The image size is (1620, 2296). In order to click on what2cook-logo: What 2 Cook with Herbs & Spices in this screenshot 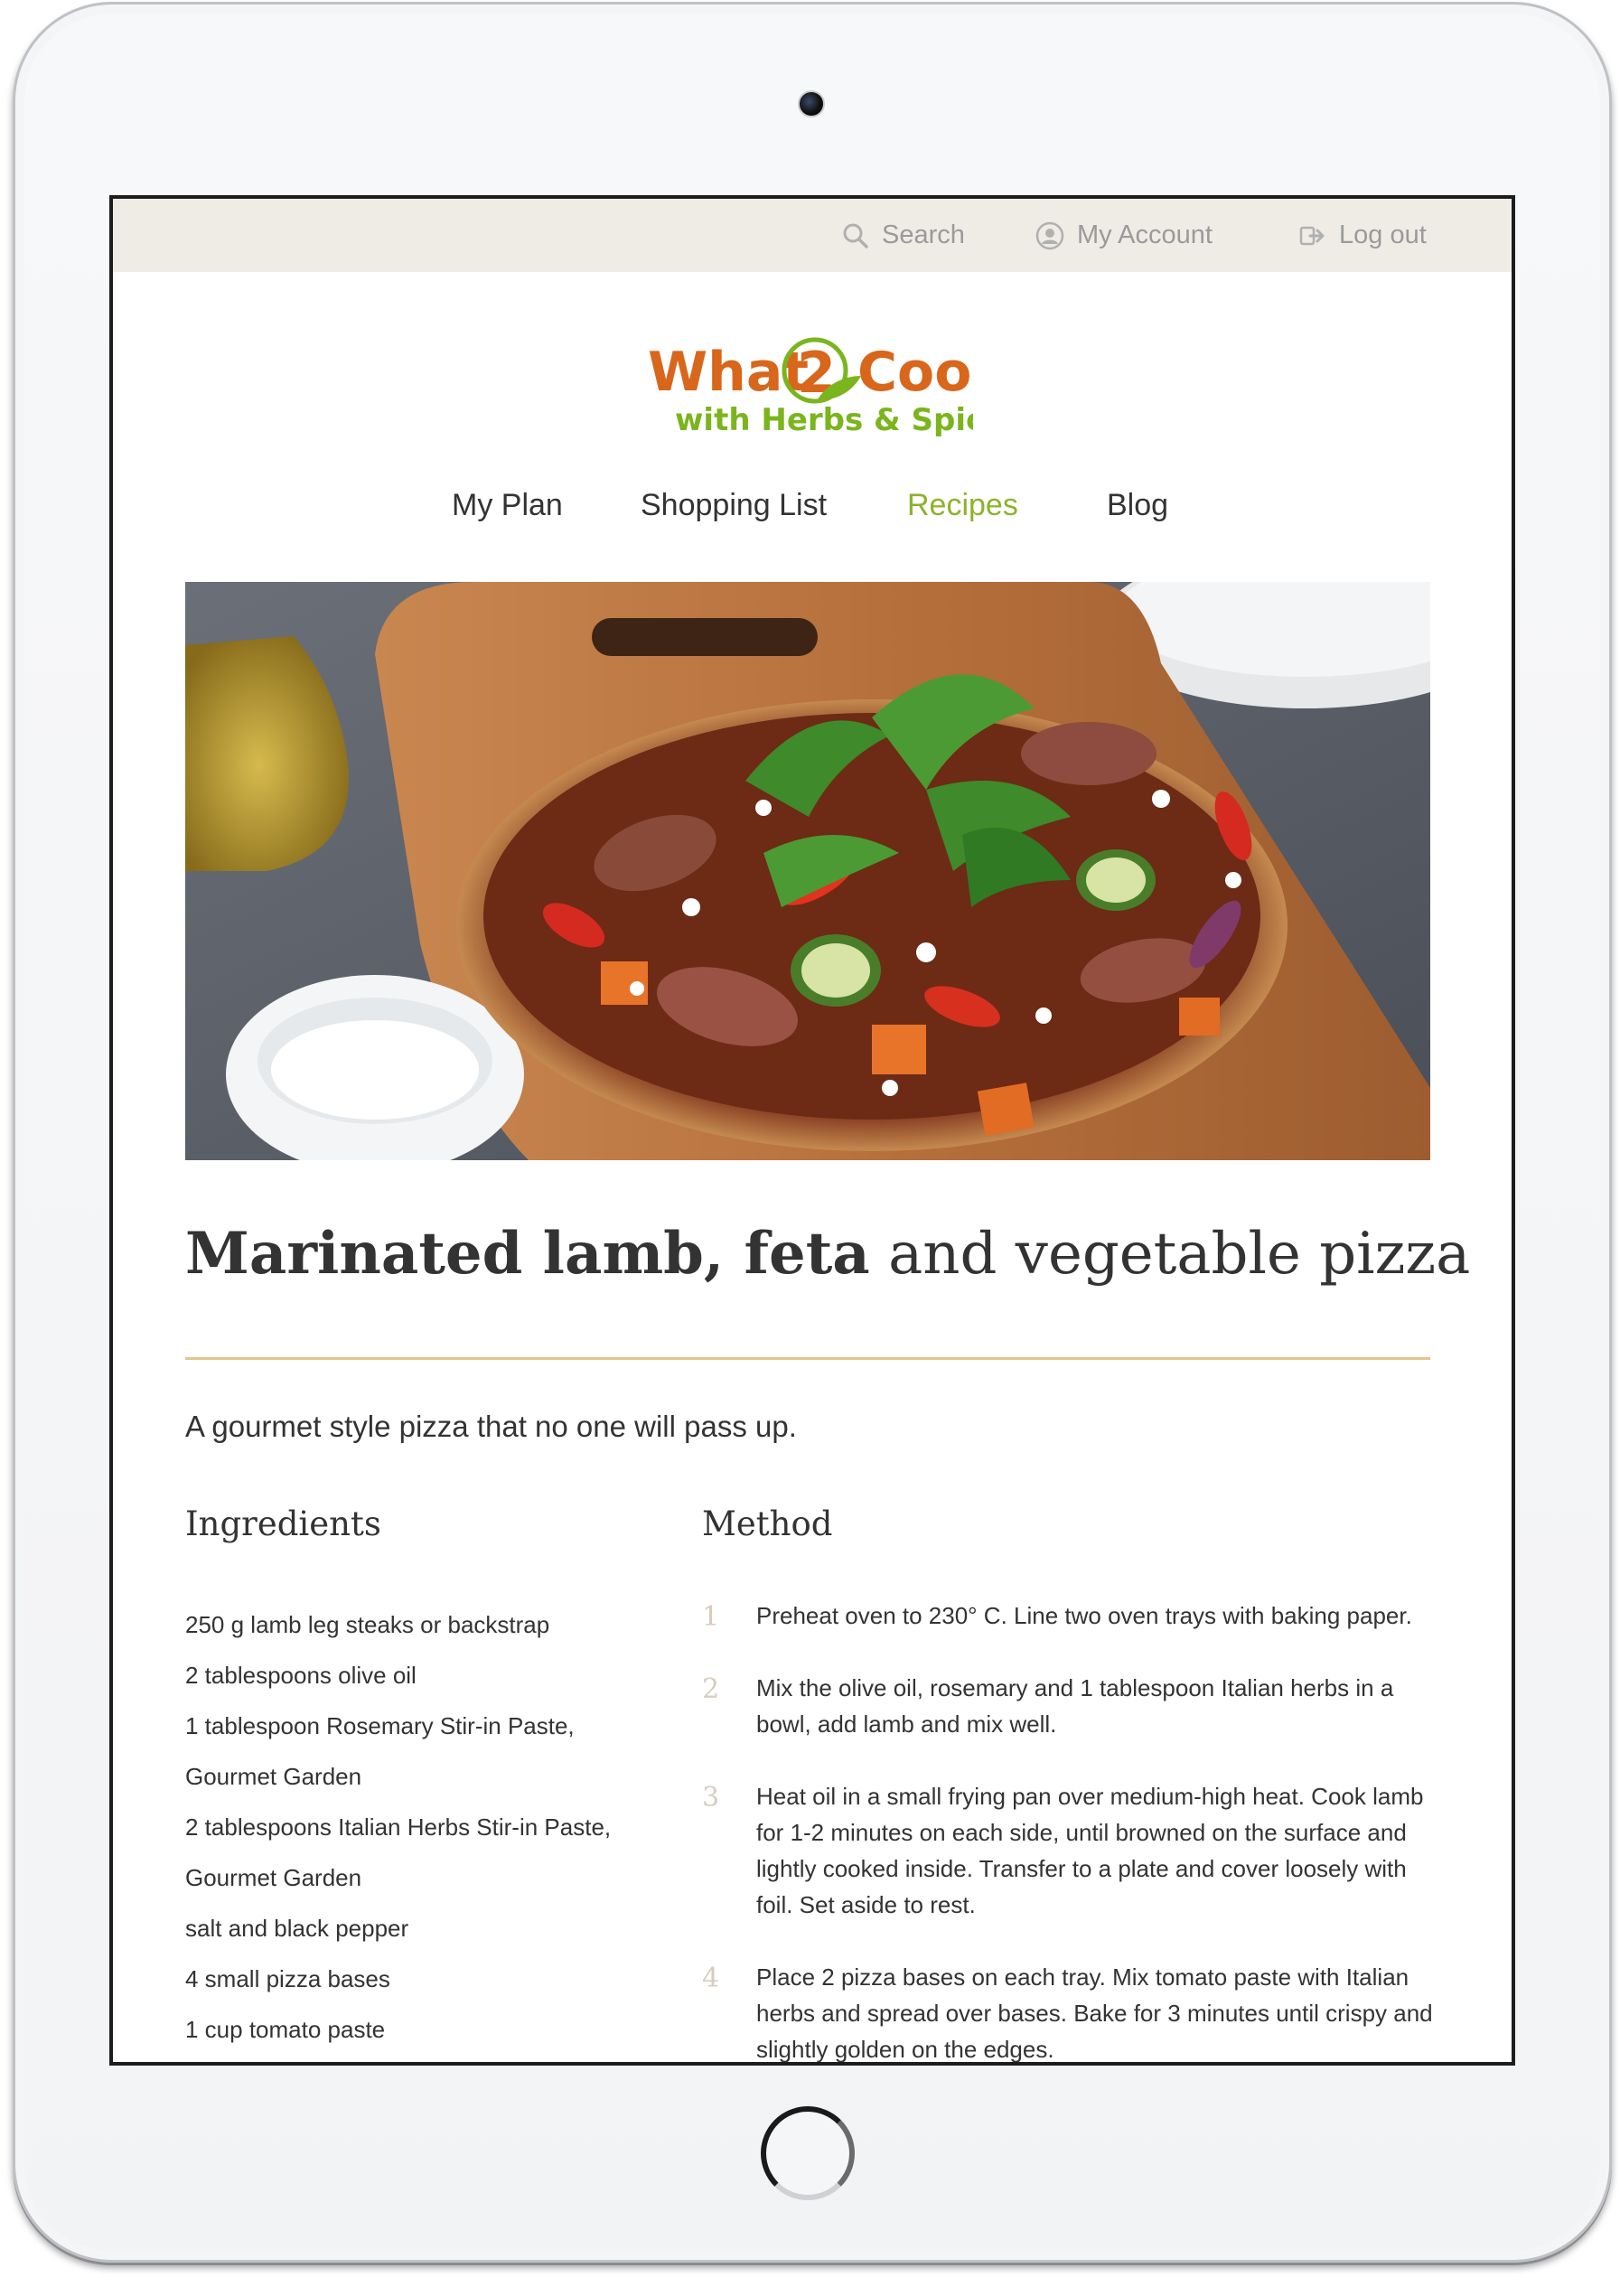, I will do `click(810, 383)`.